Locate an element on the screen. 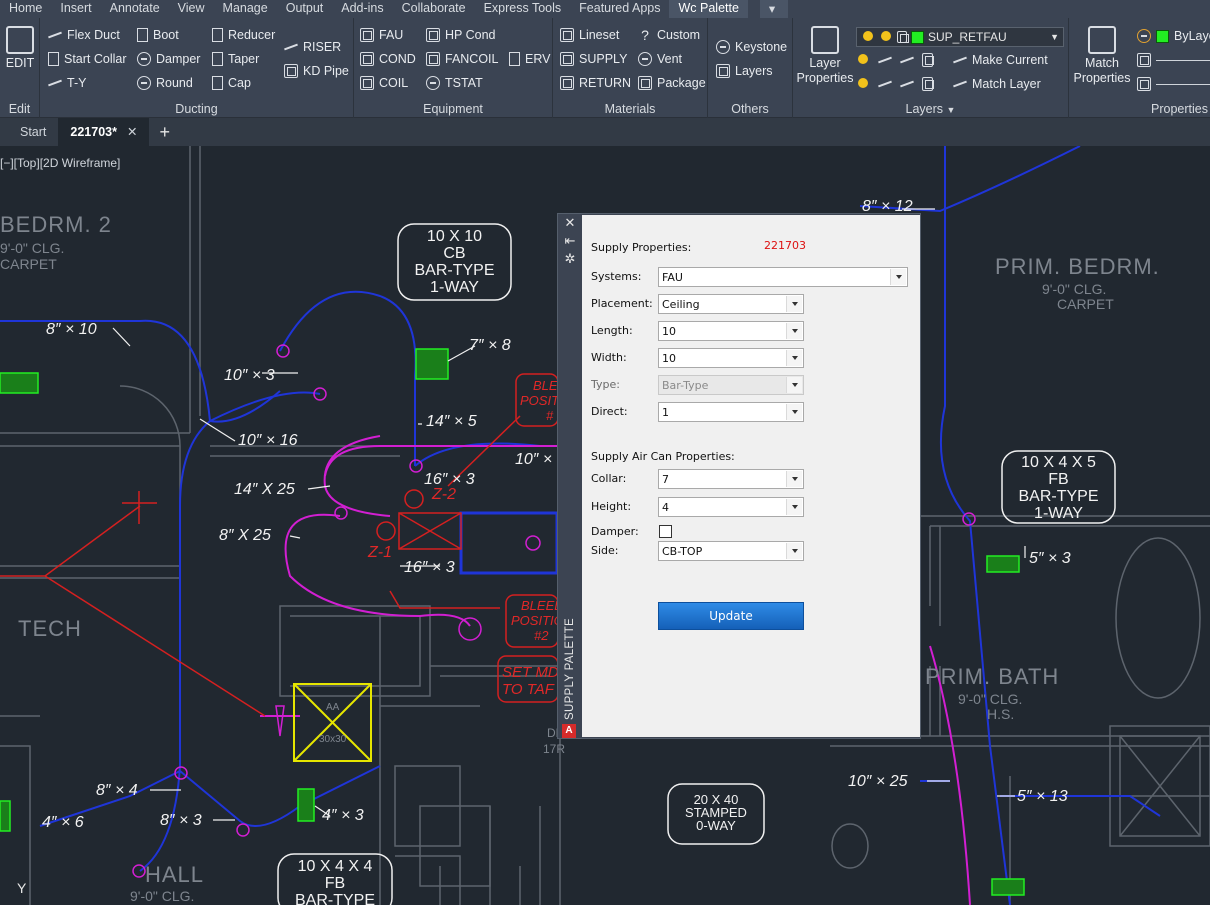 The width and height of the screenshot is (1210, 905). setpoint-note: TO TAF is located at coordinates (528, 689).